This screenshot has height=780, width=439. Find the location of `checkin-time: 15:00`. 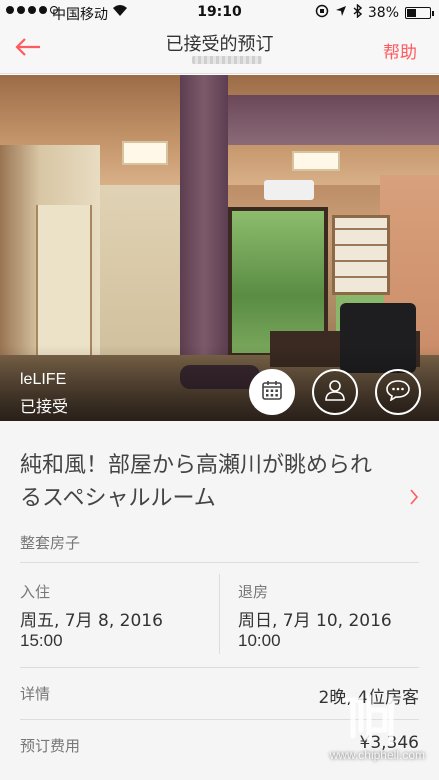

checkin-time: 15:00 is located at coordinates (41, 640).